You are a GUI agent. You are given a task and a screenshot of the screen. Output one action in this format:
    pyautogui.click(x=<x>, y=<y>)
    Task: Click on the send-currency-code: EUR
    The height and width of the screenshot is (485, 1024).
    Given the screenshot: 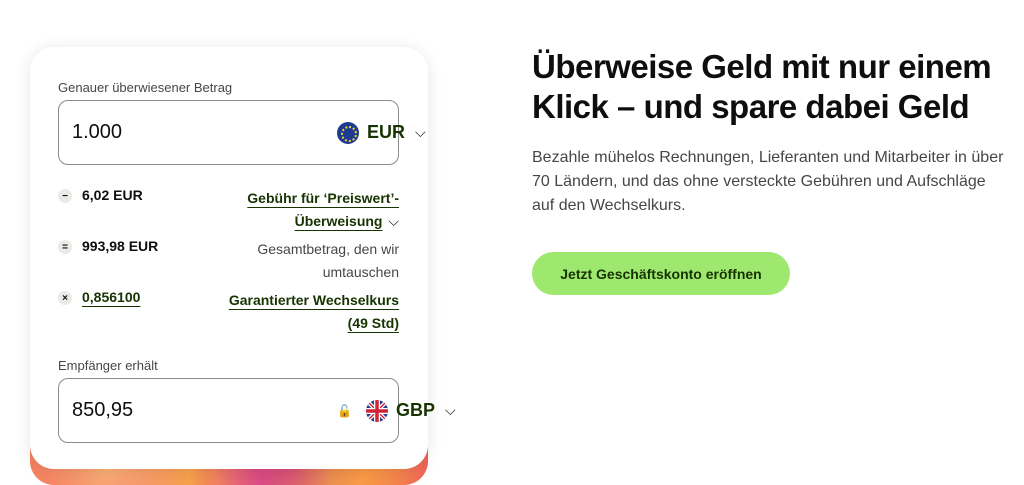 What is the action you would take?
    pyautogui.click(x=386, y=132)
    